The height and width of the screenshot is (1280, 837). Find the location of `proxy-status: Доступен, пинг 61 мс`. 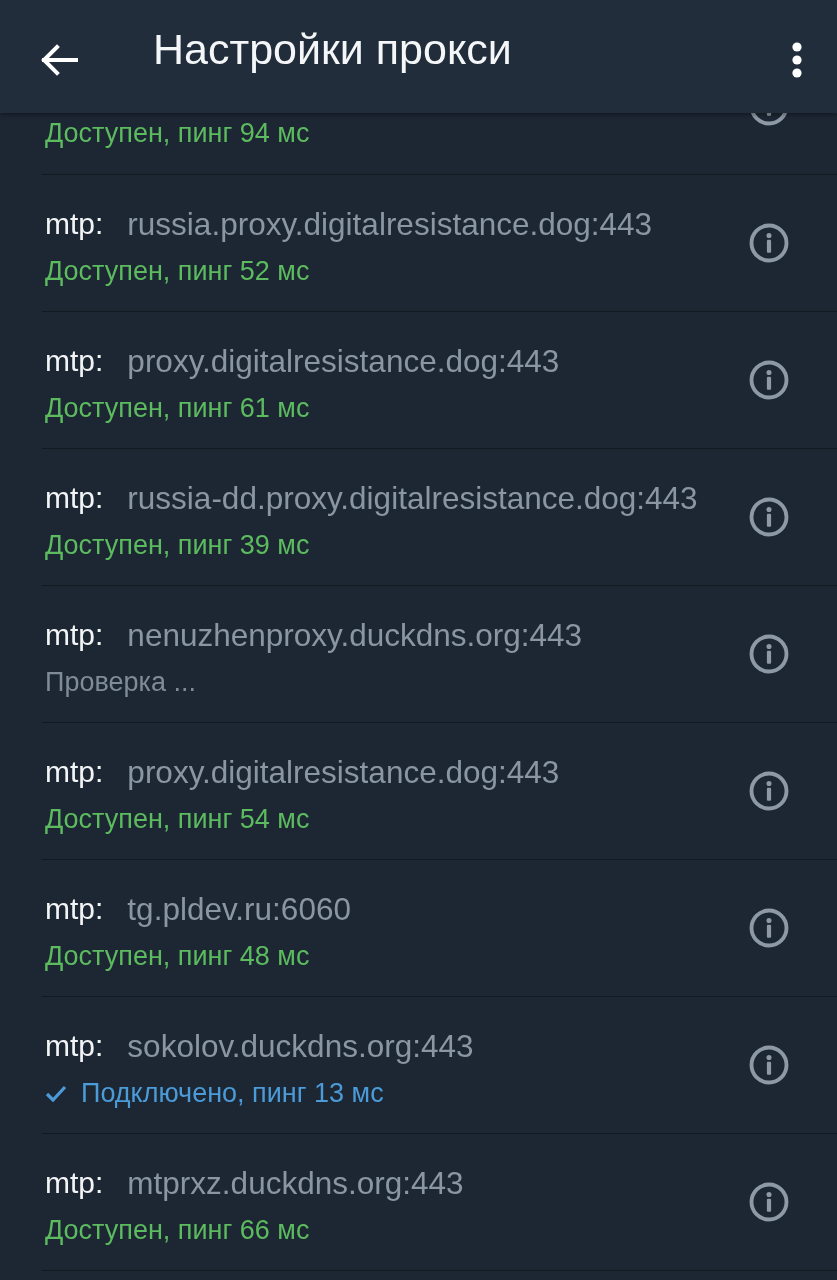

proxy-status: Доступен, пинг 61 мс is located at coordinates (177, 408).